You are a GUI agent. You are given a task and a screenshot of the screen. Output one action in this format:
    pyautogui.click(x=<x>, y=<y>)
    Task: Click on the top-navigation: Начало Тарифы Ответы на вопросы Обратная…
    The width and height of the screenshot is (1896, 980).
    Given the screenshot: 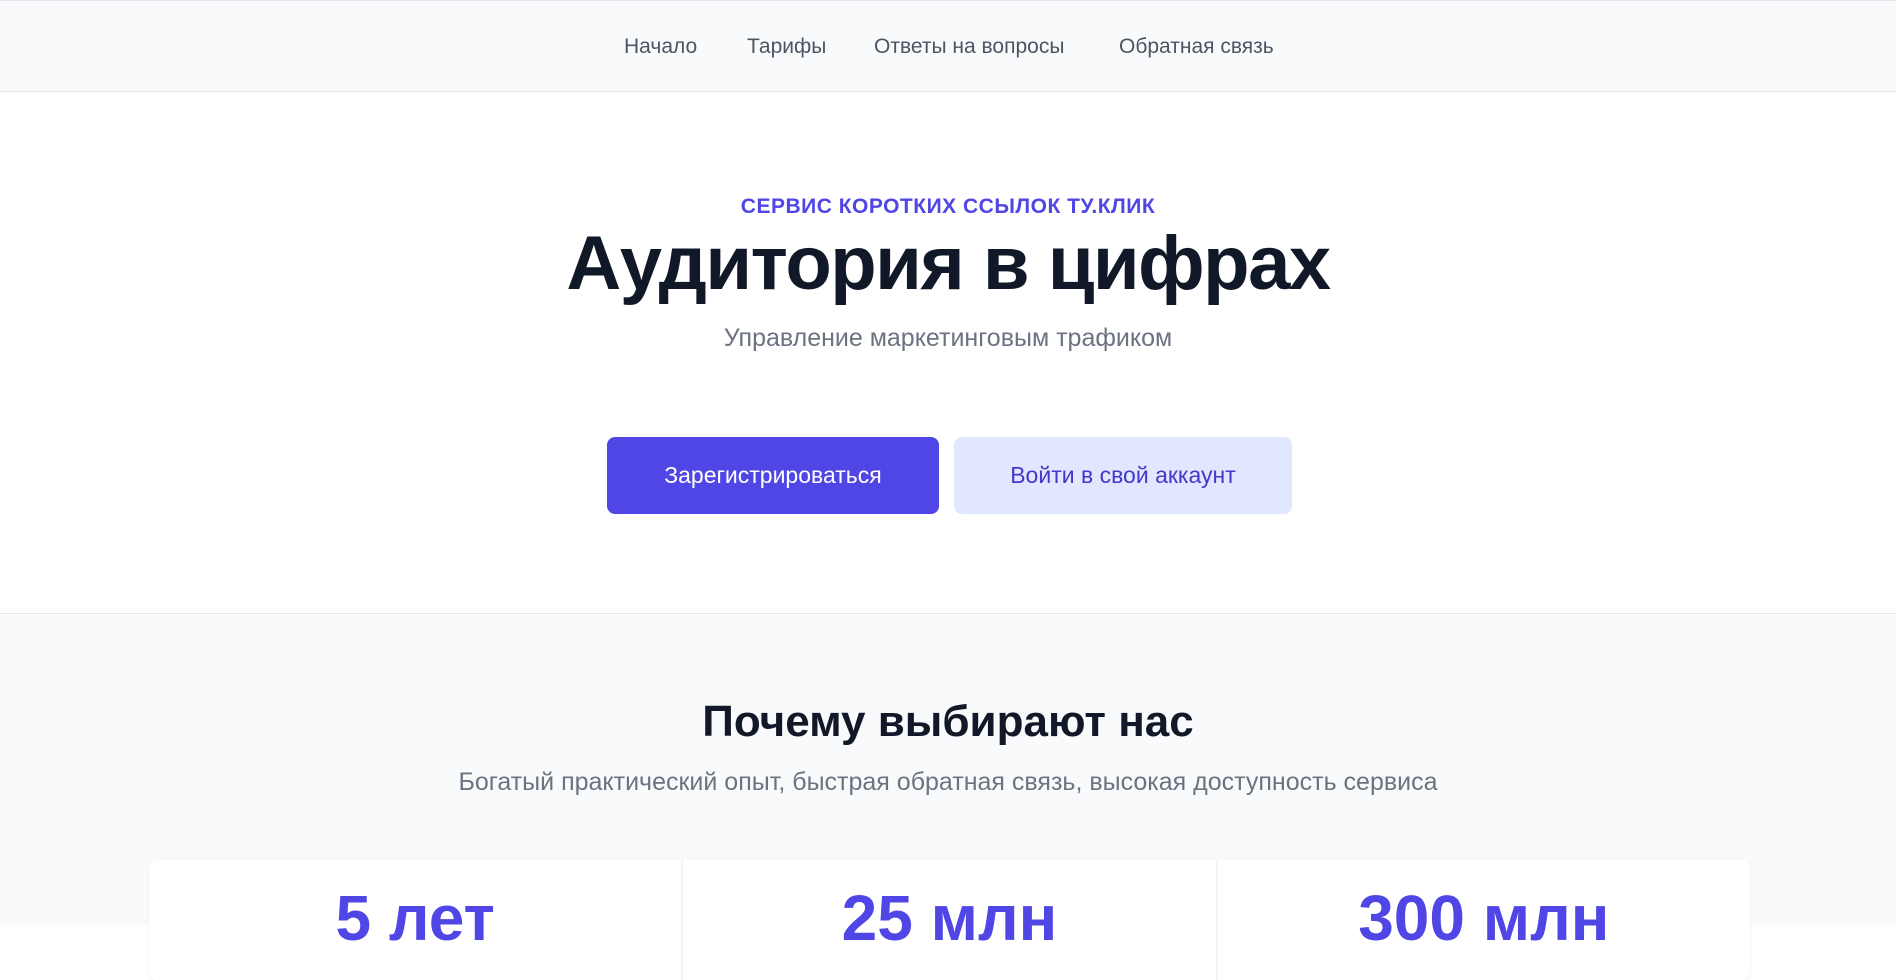 What is the action you would take?
    pyautogui.click(x=948, y=46)
    